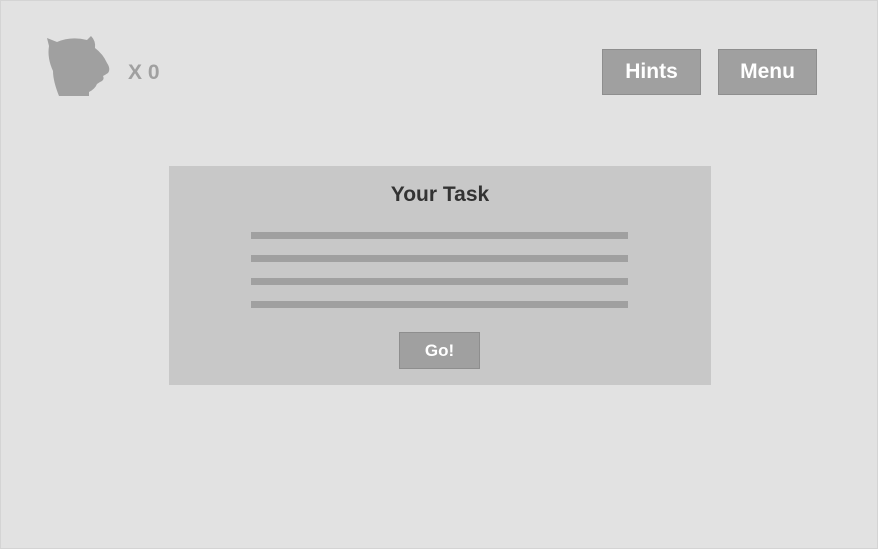 Image resolution: width=878 pixels, height=549 pixels. I want to click on task-title: Your Task, so click(440, 194).